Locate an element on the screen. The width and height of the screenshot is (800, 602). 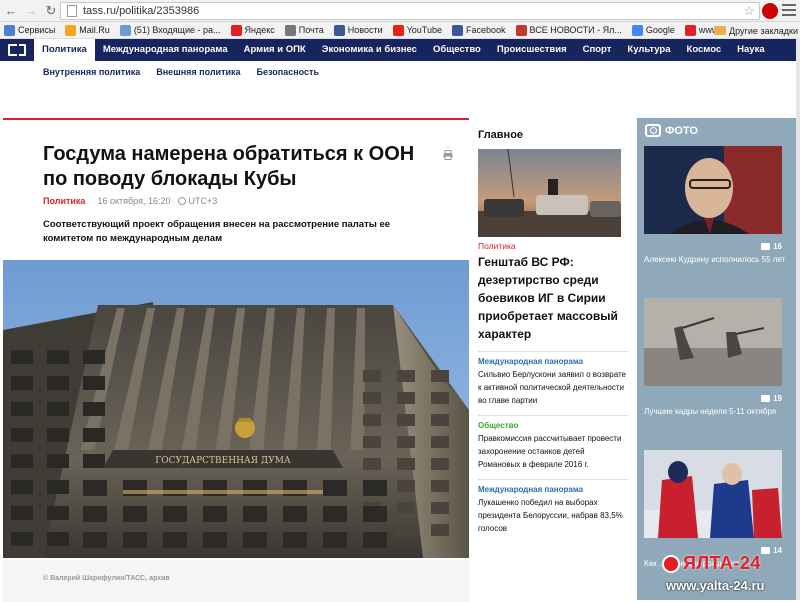
sub-nav-item: Внешняя политика is located at coordinates (198, 72).